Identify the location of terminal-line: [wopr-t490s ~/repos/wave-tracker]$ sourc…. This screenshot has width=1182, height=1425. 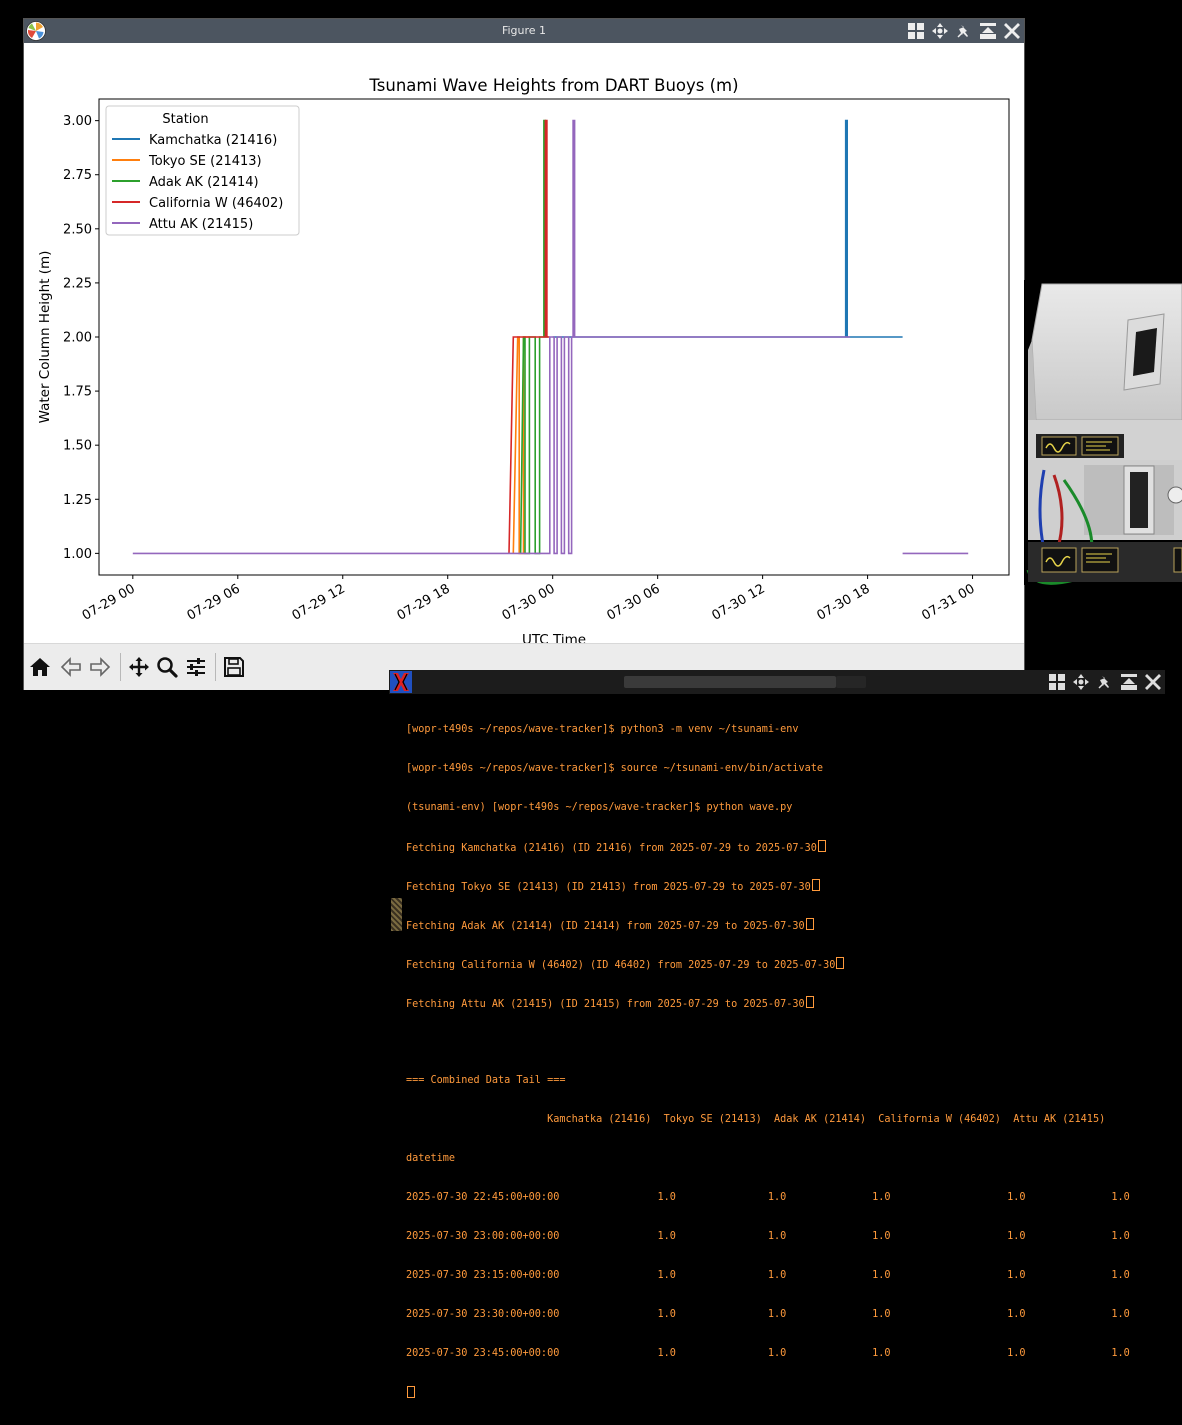
(615, 768).